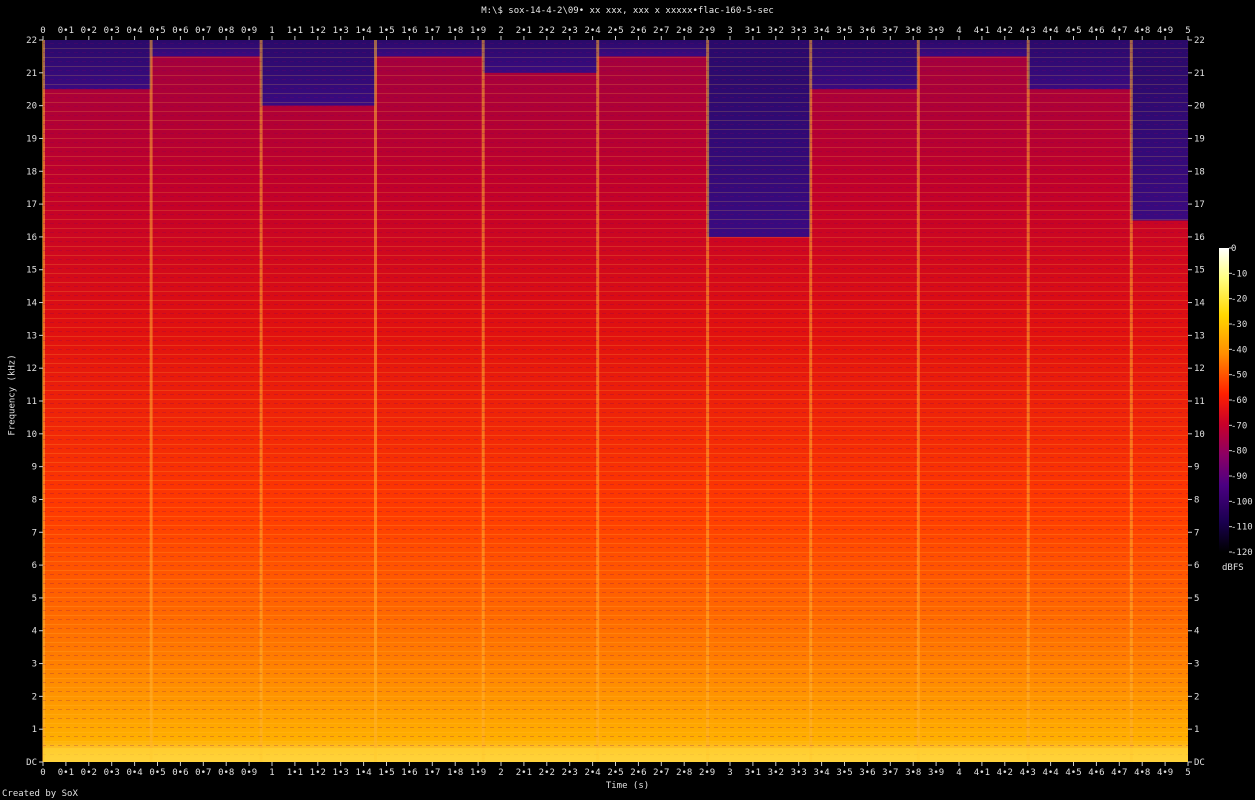 This screenshot has height=800, width=1255. Describe the element at coordinates (821, 31) in the screenshot. I see `x-tick-top-label: 3•4` at that location.